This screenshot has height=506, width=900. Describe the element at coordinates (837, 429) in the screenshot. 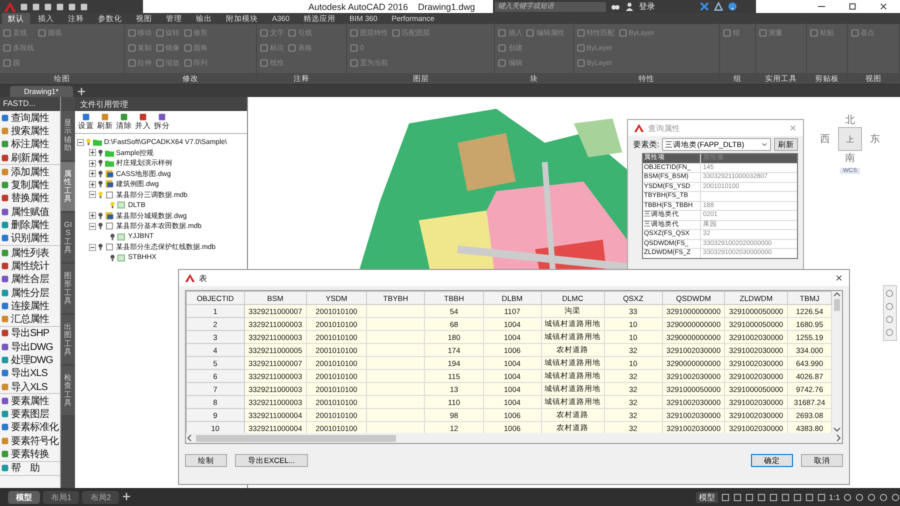

I see `scroll-down-icon` at that location.